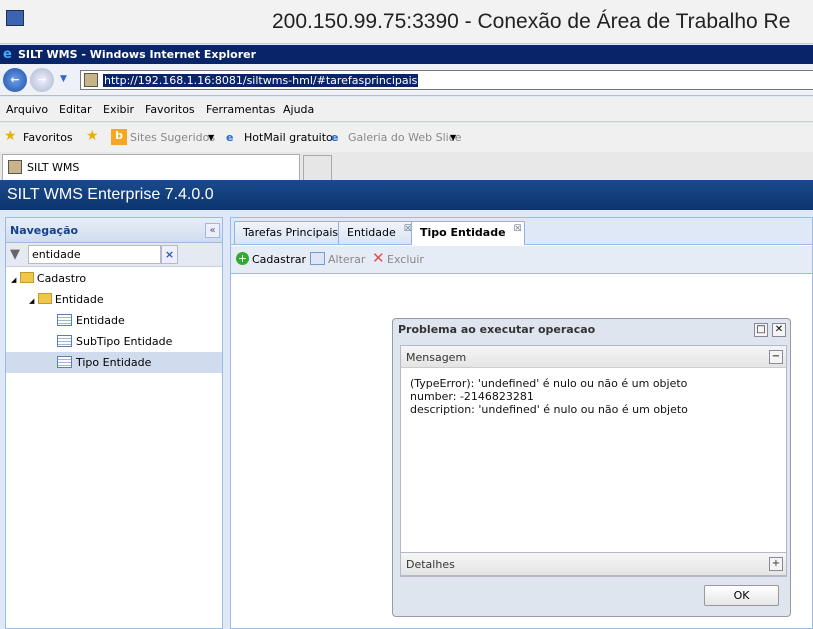 The width and height of the screenshot is (813, 629). Describe the element at coordinates (761, 330) in the screenshot. I see `maximize-button: □` at that location.